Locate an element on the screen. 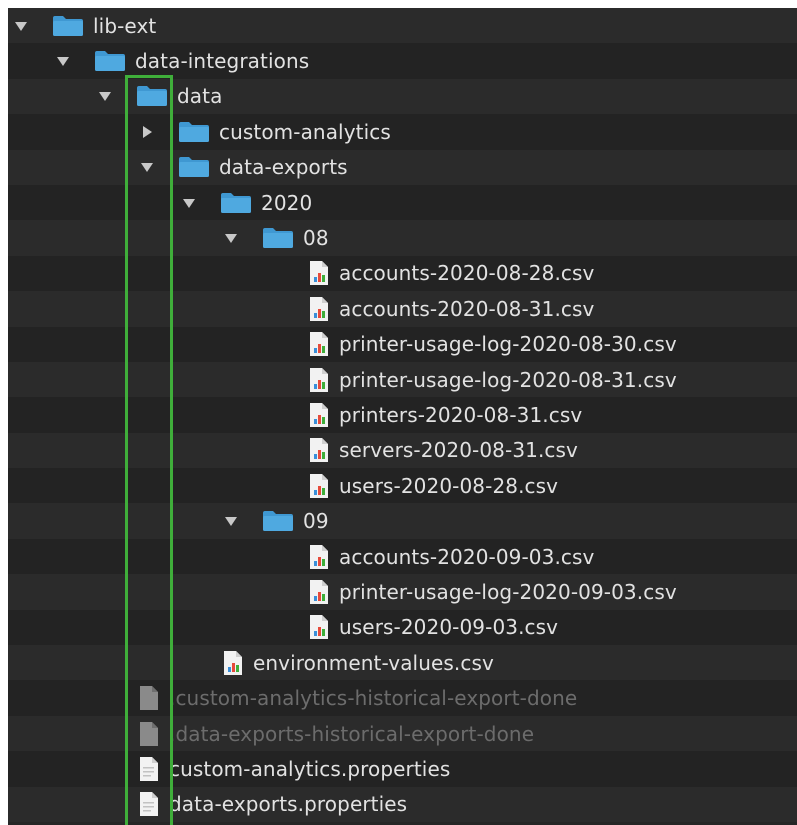 This screenshot has height=825, width=797. tree-item-label: accounts-2020-09-03.csv is located at coordinates (467, 556).